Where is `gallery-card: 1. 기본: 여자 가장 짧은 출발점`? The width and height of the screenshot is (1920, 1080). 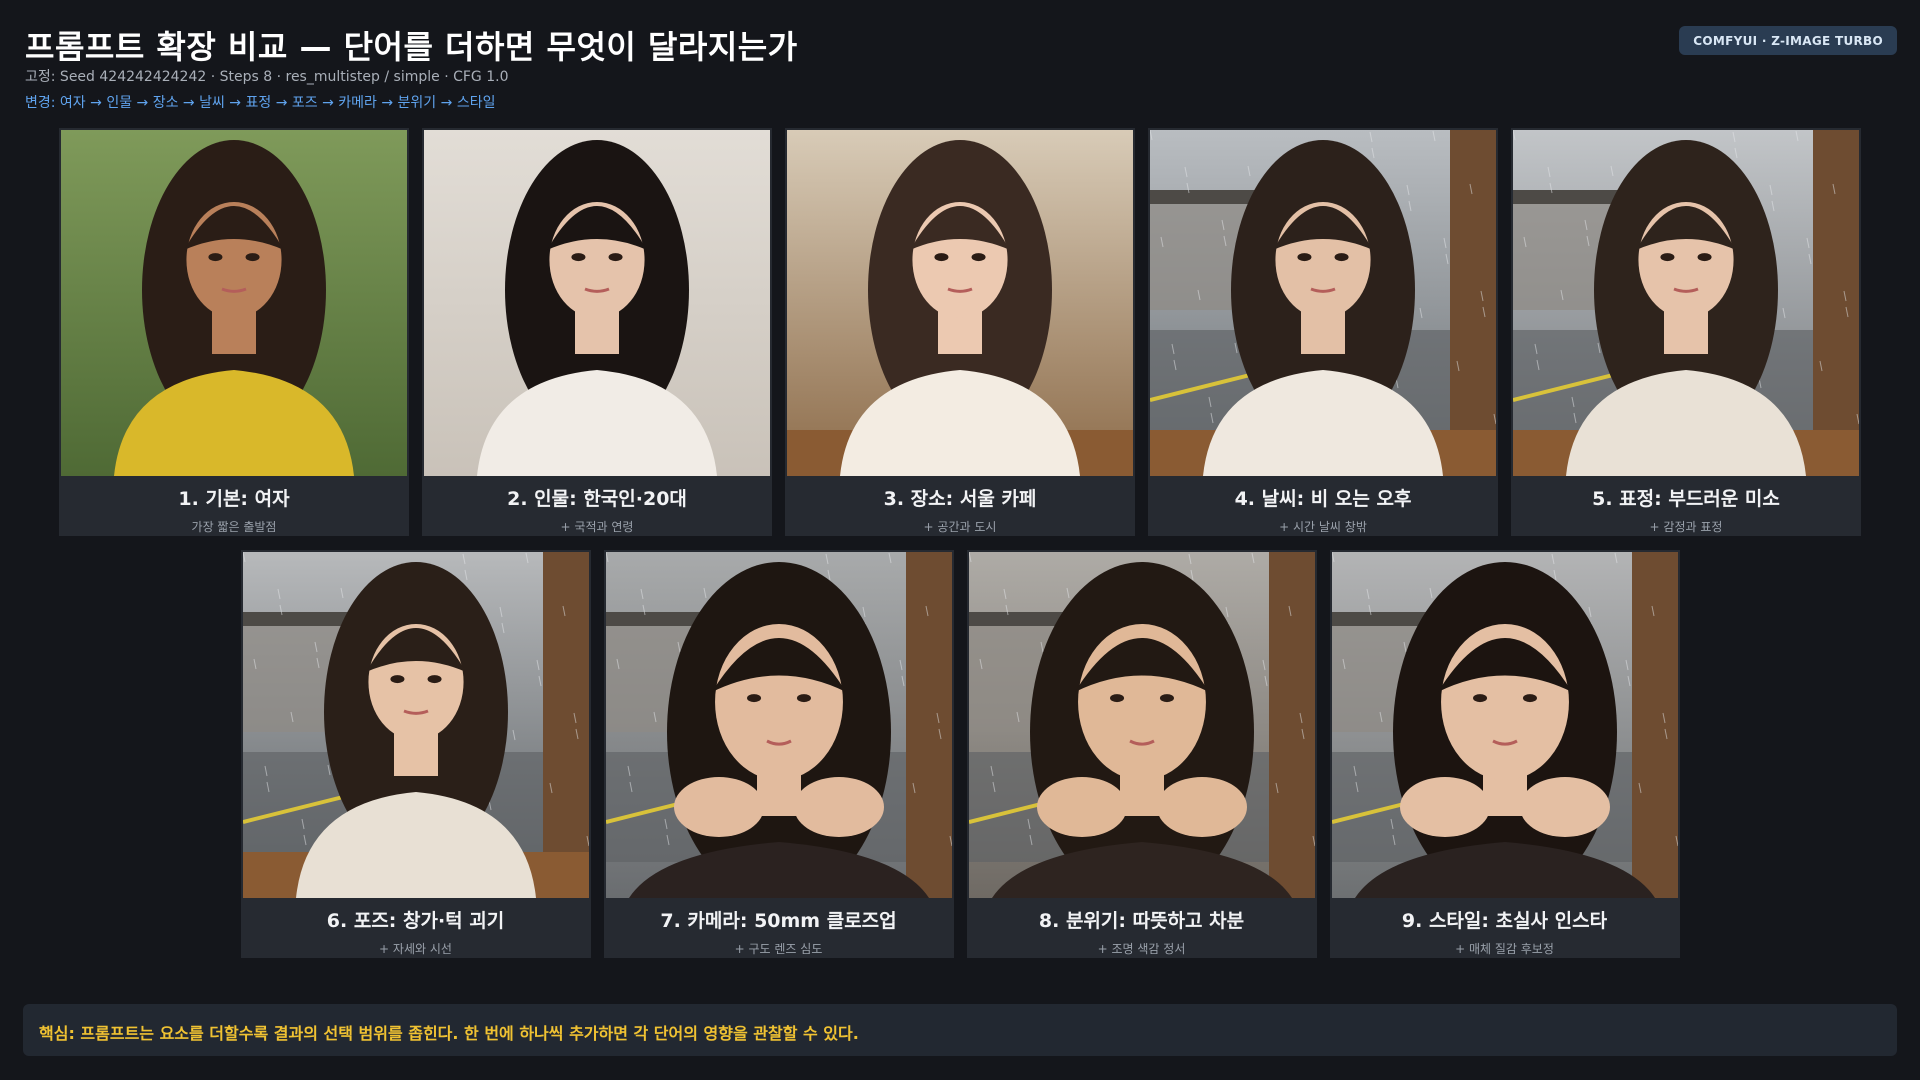 gallery-card: 1. 기본: 여자 가장 짧은 출발점 is located at coordinates (234, 332).